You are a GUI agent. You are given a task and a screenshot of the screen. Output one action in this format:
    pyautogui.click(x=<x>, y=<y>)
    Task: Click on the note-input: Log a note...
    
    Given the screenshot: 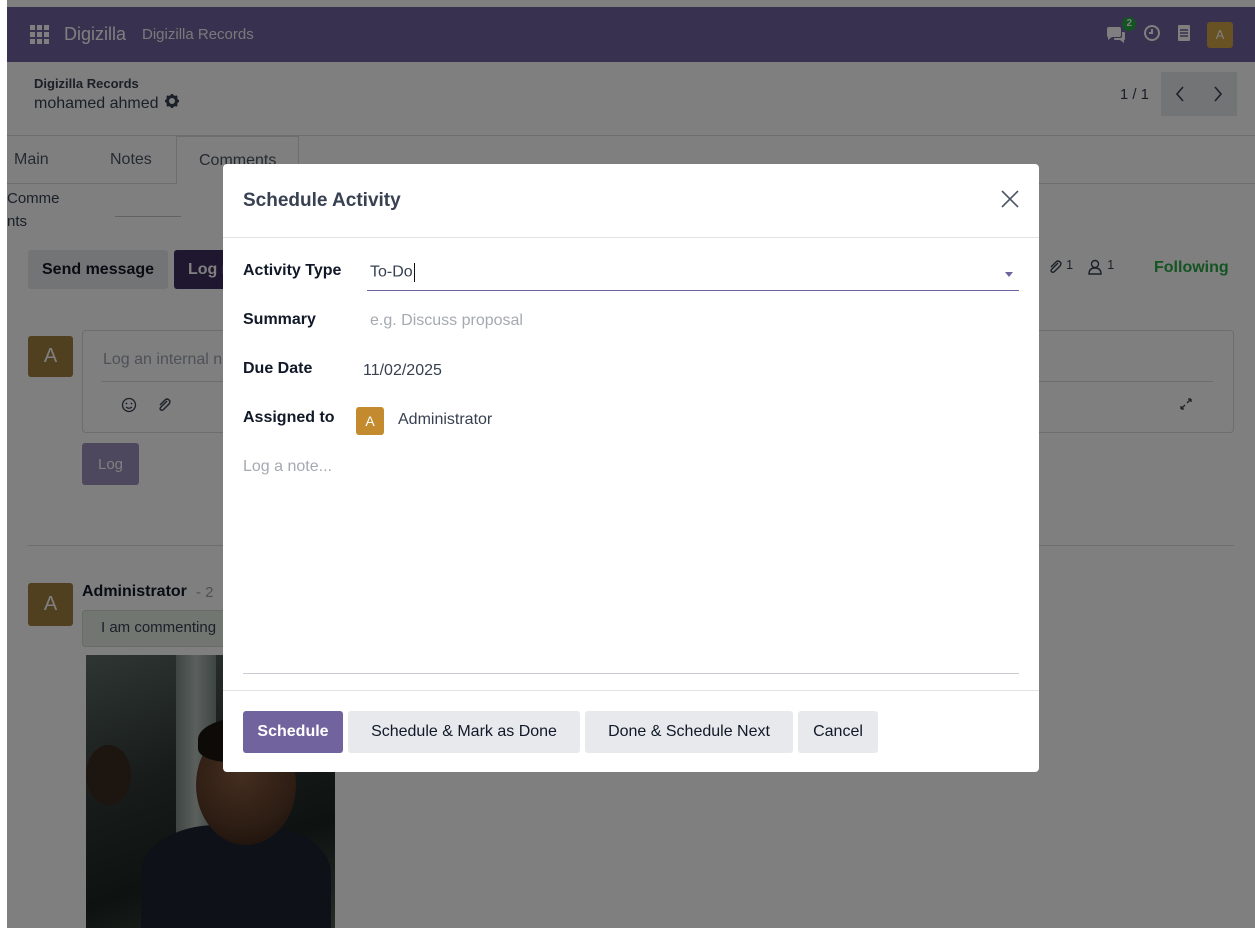 What is the action you would take?
    pyautogui.click(x=287, y=467)
    